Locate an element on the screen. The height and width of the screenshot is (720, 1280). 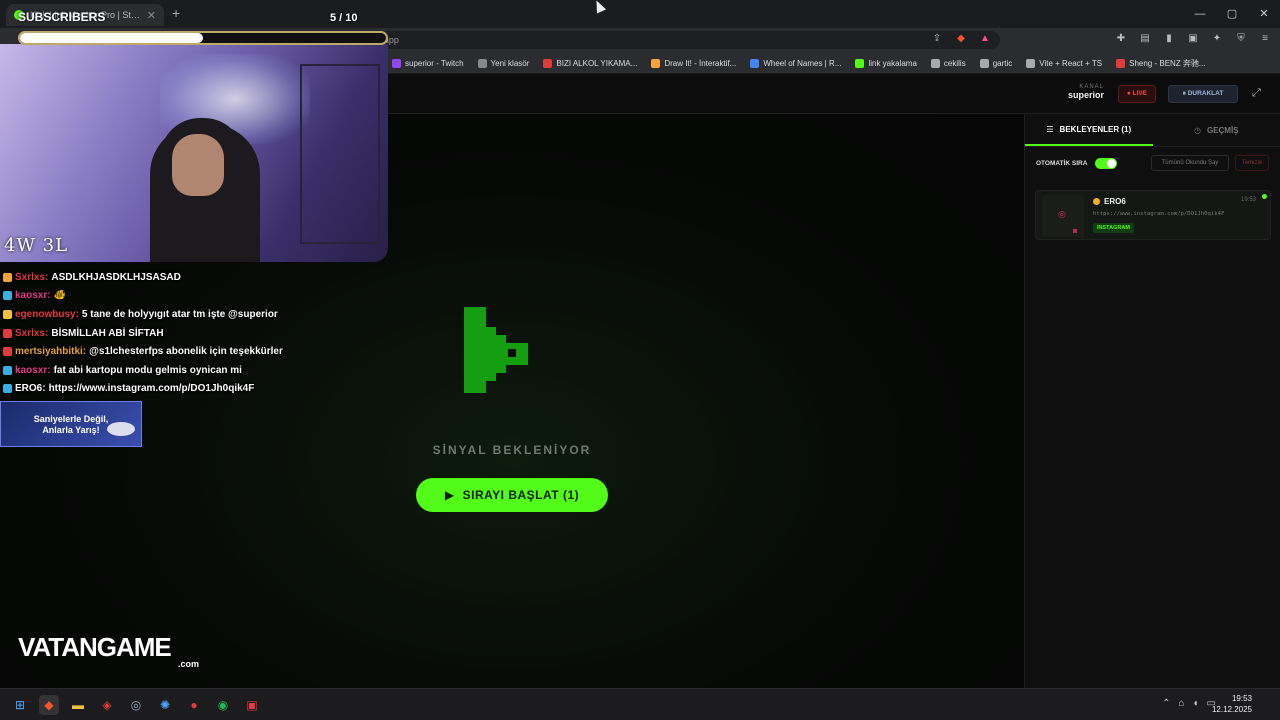
win-loss-record: 4W 3L is located at coordinates (36, 245).